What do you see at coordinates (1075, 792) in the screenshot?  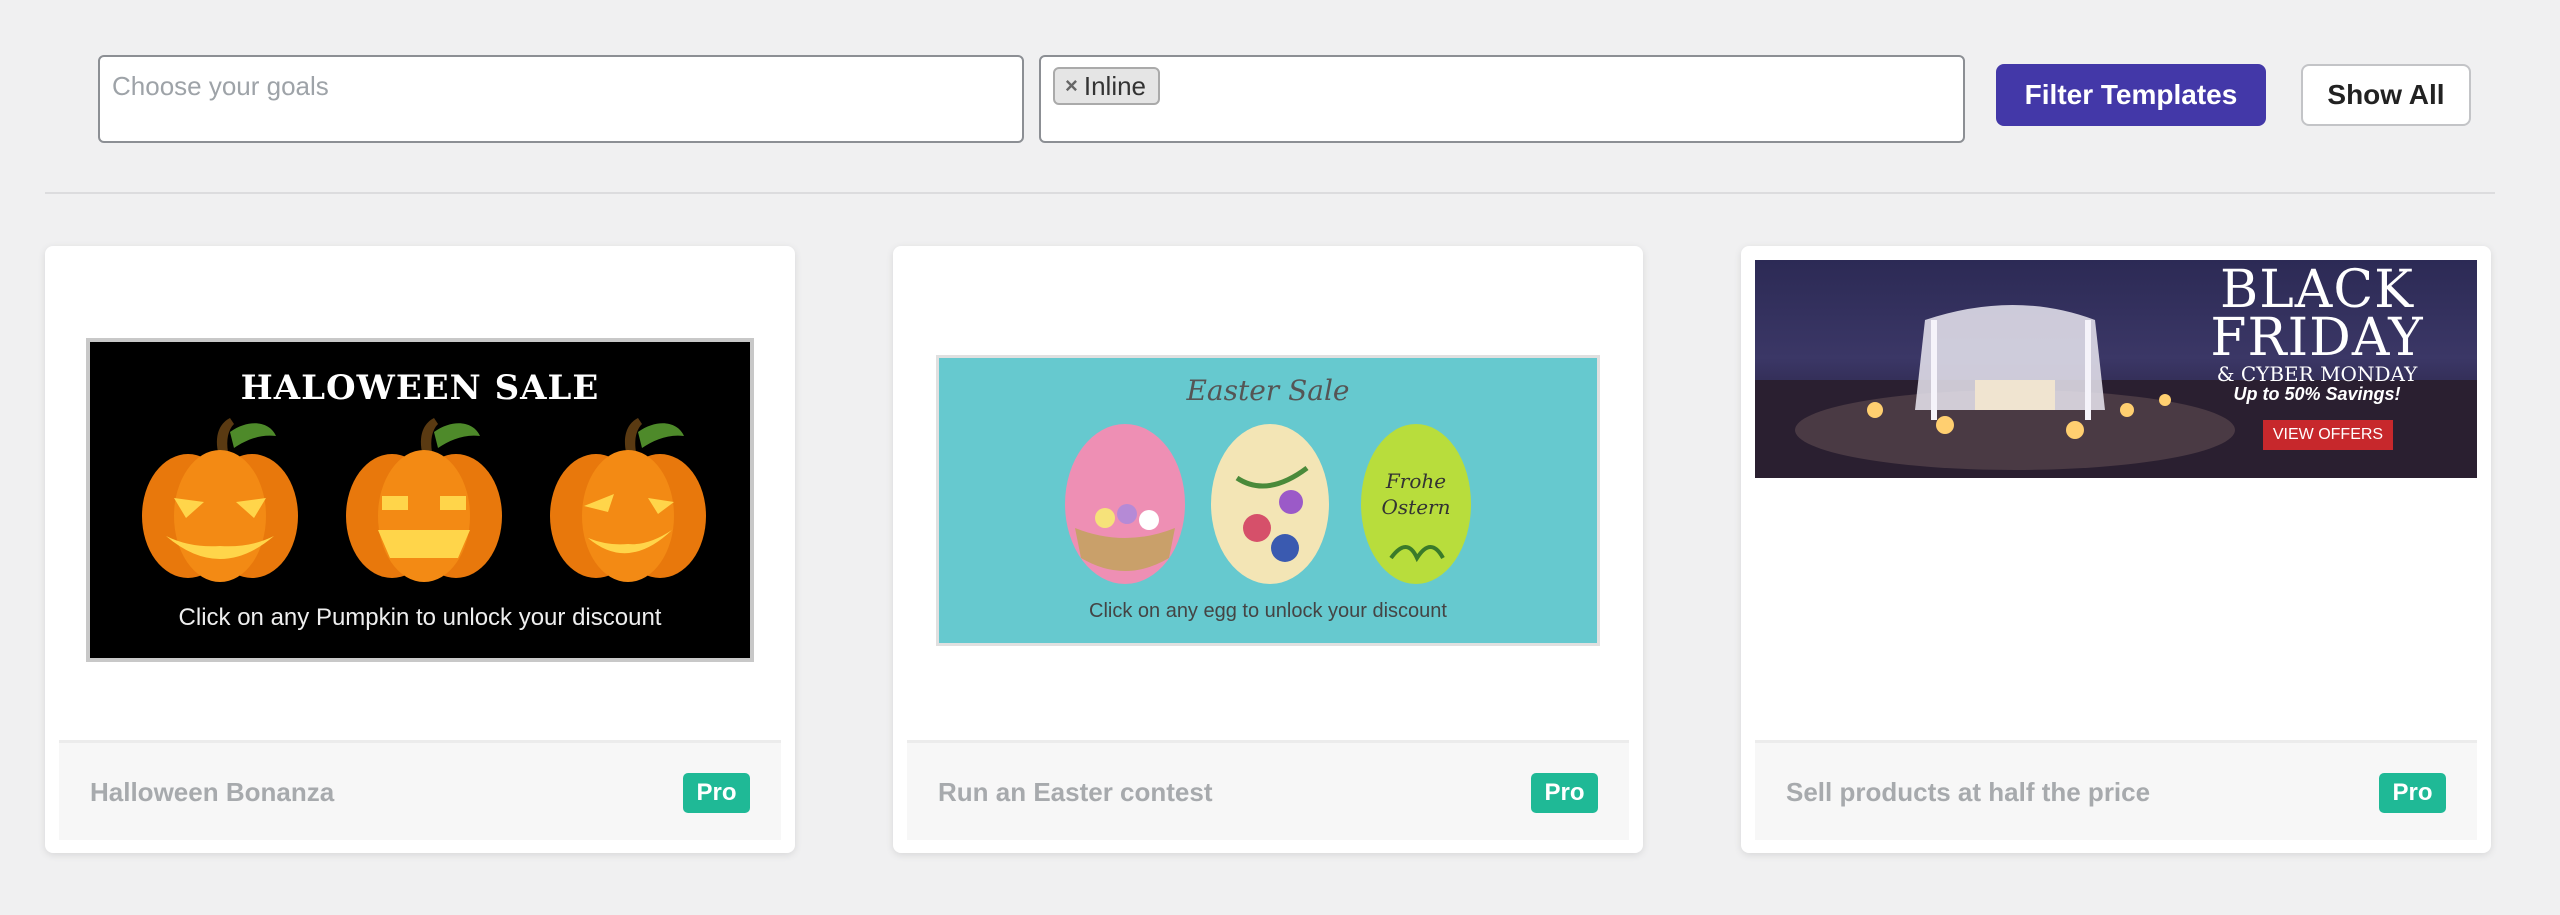 I see `template-title: Run an Easter contest` at bounding box center [1075, 792].